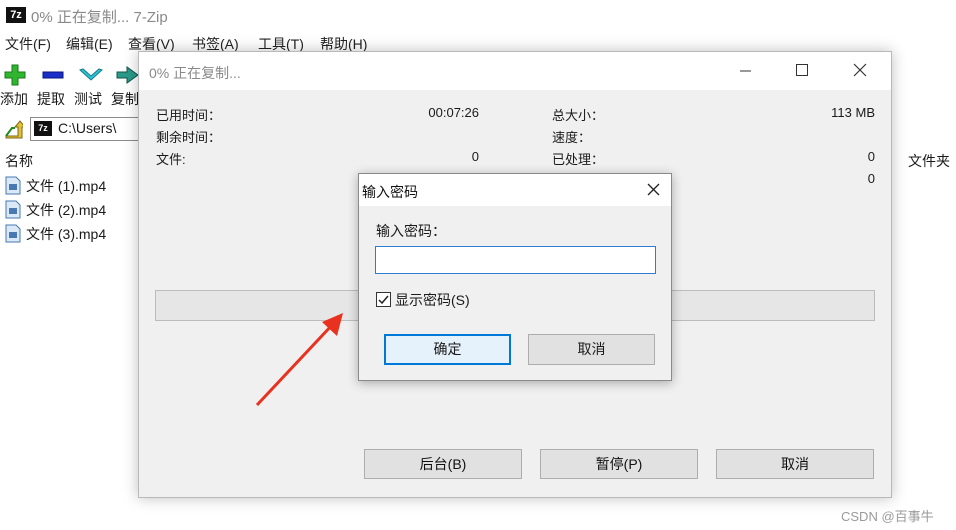 Image resolution: width=956 pixels, height=530 pixels. Describe the element at coordinates (572, 137) in the screenshot. I see `speed-label: 速度：` at that location.